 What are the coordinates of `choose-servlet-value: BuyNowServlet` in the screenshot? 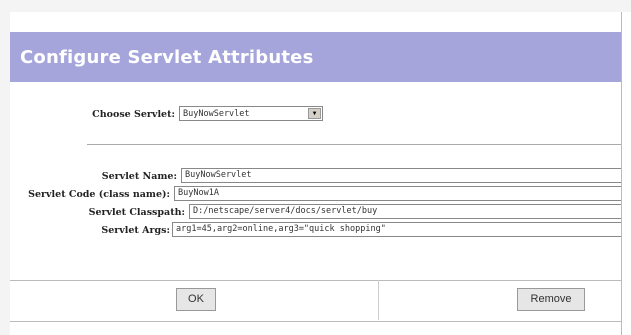 It's located at (216, 114).